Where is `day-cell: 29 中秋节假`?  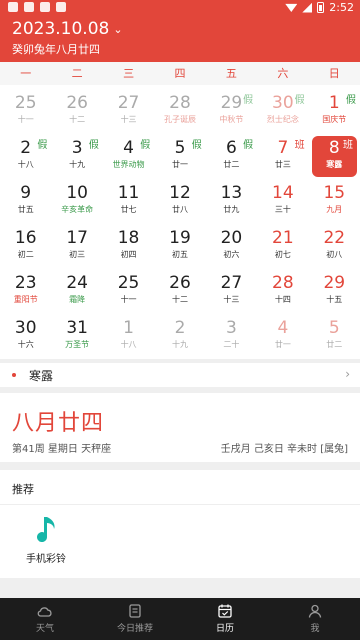 day-cell: 29 中秋节假 is located at coordinates (231, 113).